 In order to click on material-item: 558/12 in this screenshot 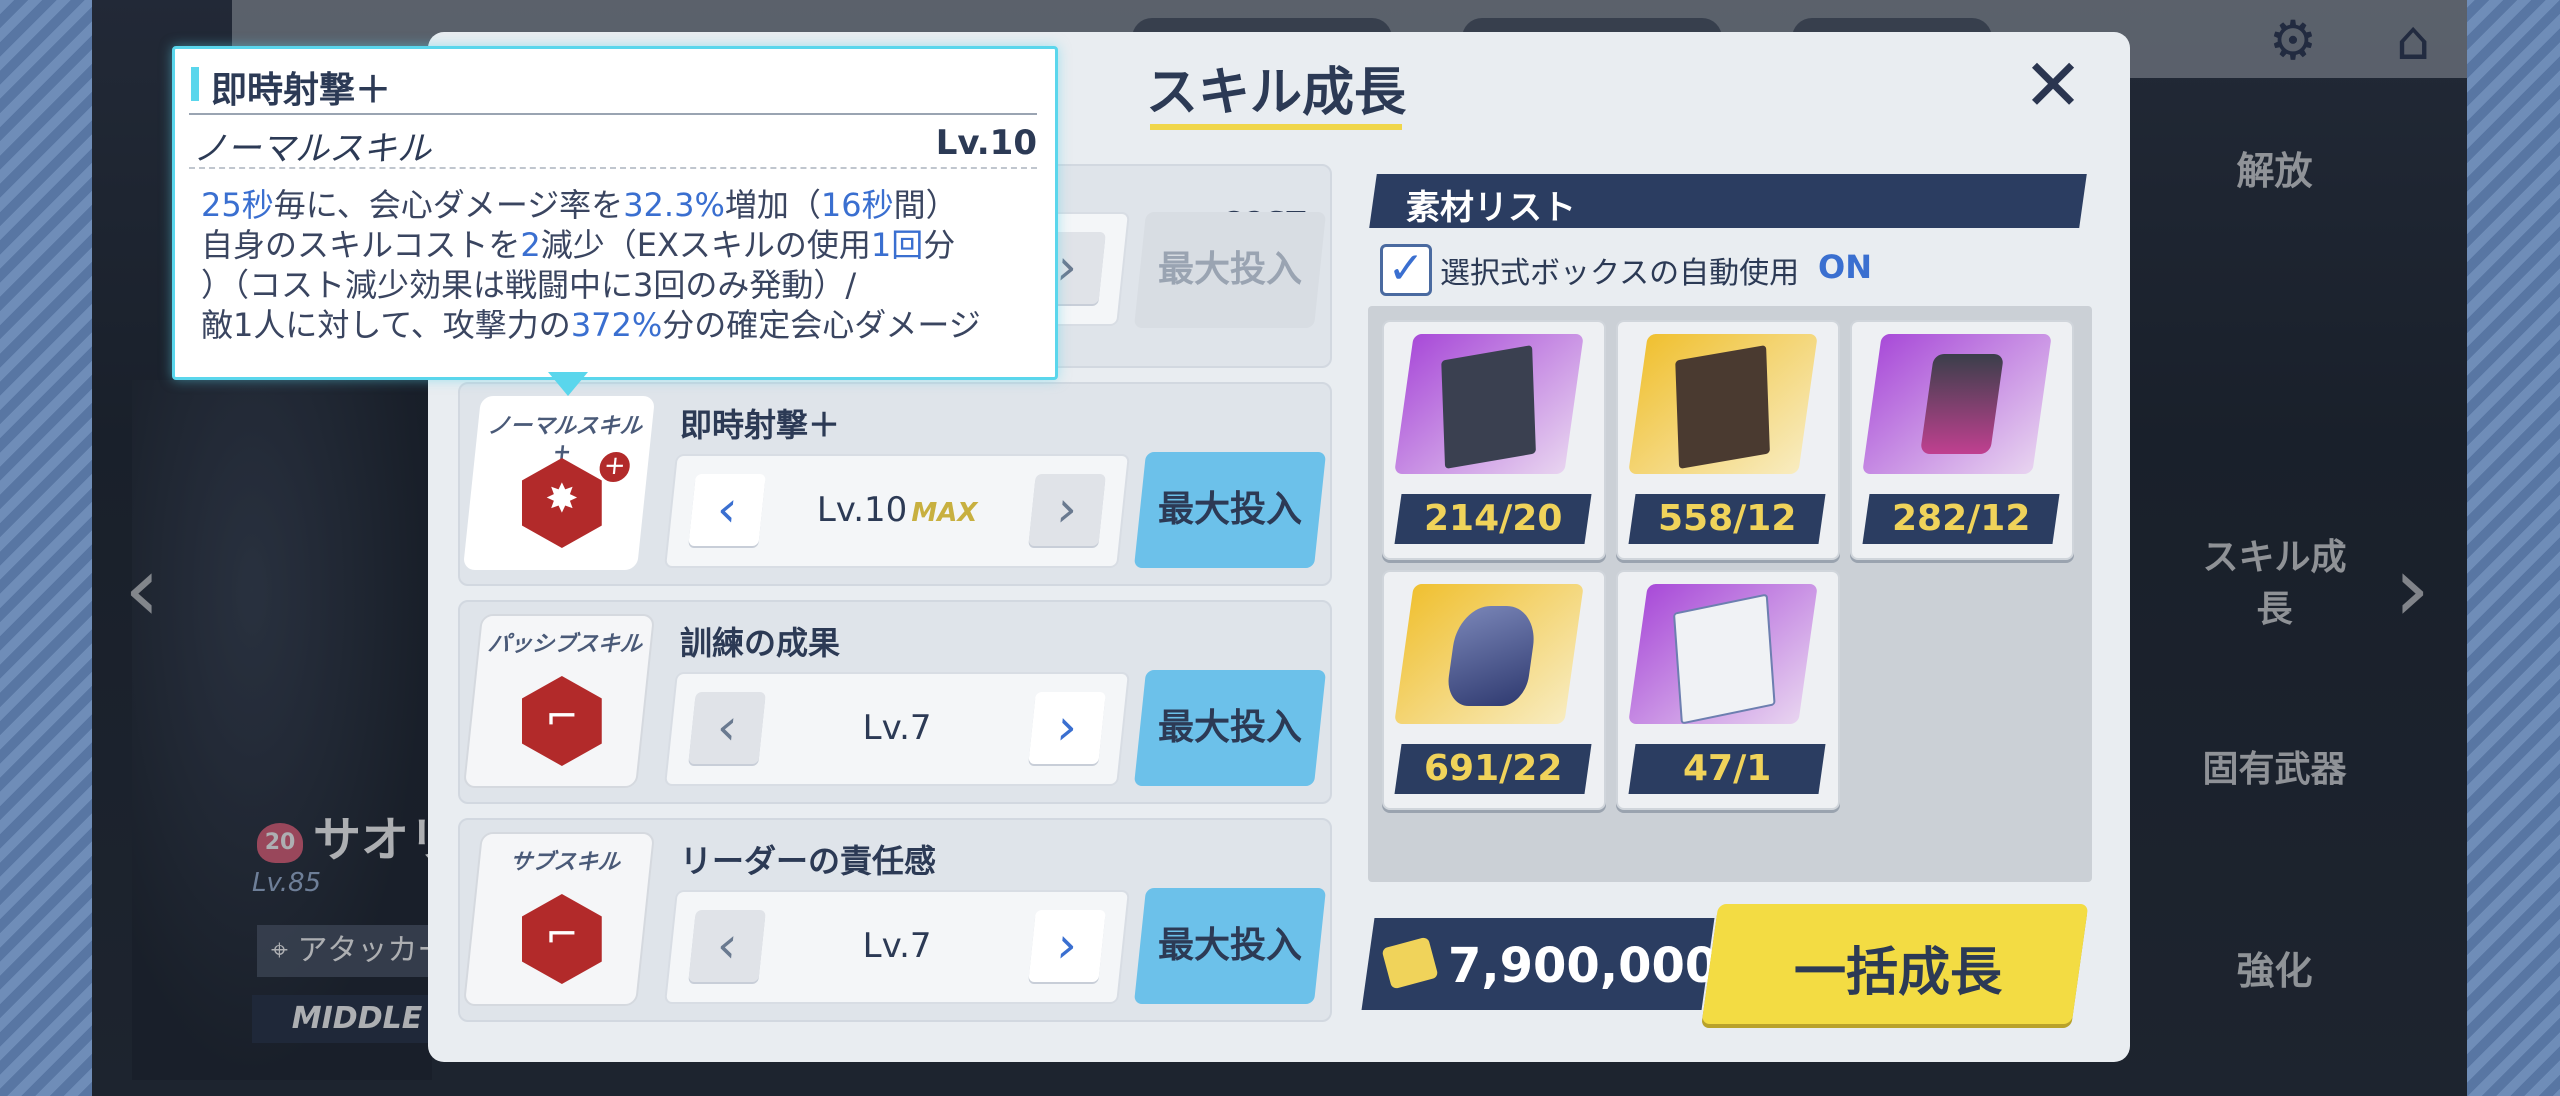, I will do `click(1728, 440)`.